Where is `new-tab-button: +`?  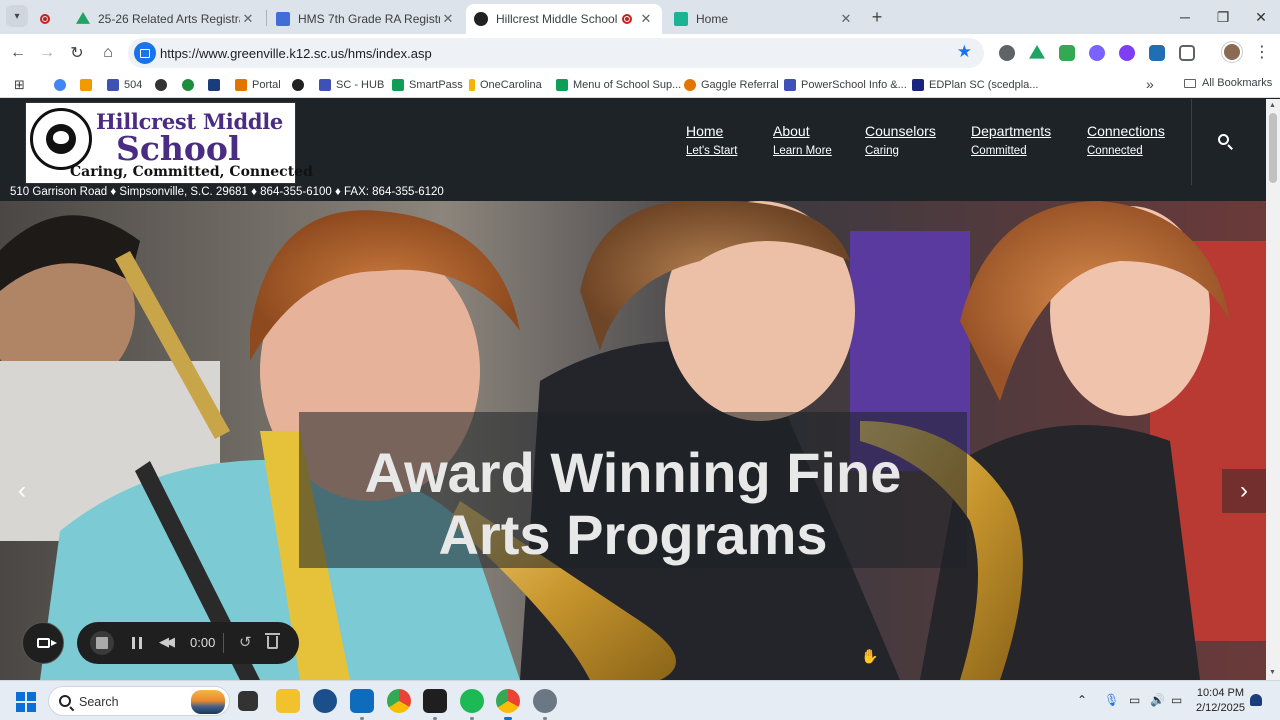 new-tab-button: + is located at coordinates (877, 17).